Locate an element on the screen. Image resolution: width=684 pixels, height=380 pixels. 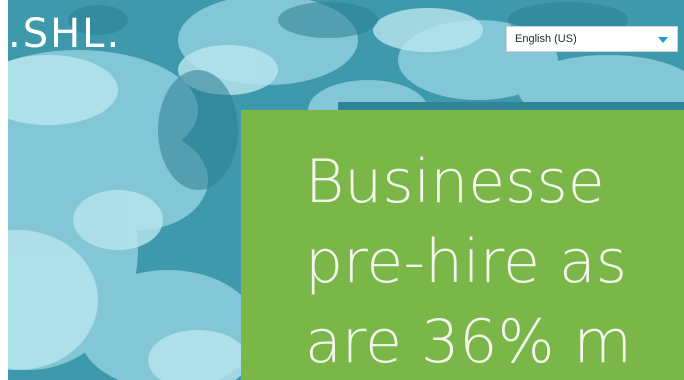
headline-line-1: Businesse is located at coordinates (455, 182).